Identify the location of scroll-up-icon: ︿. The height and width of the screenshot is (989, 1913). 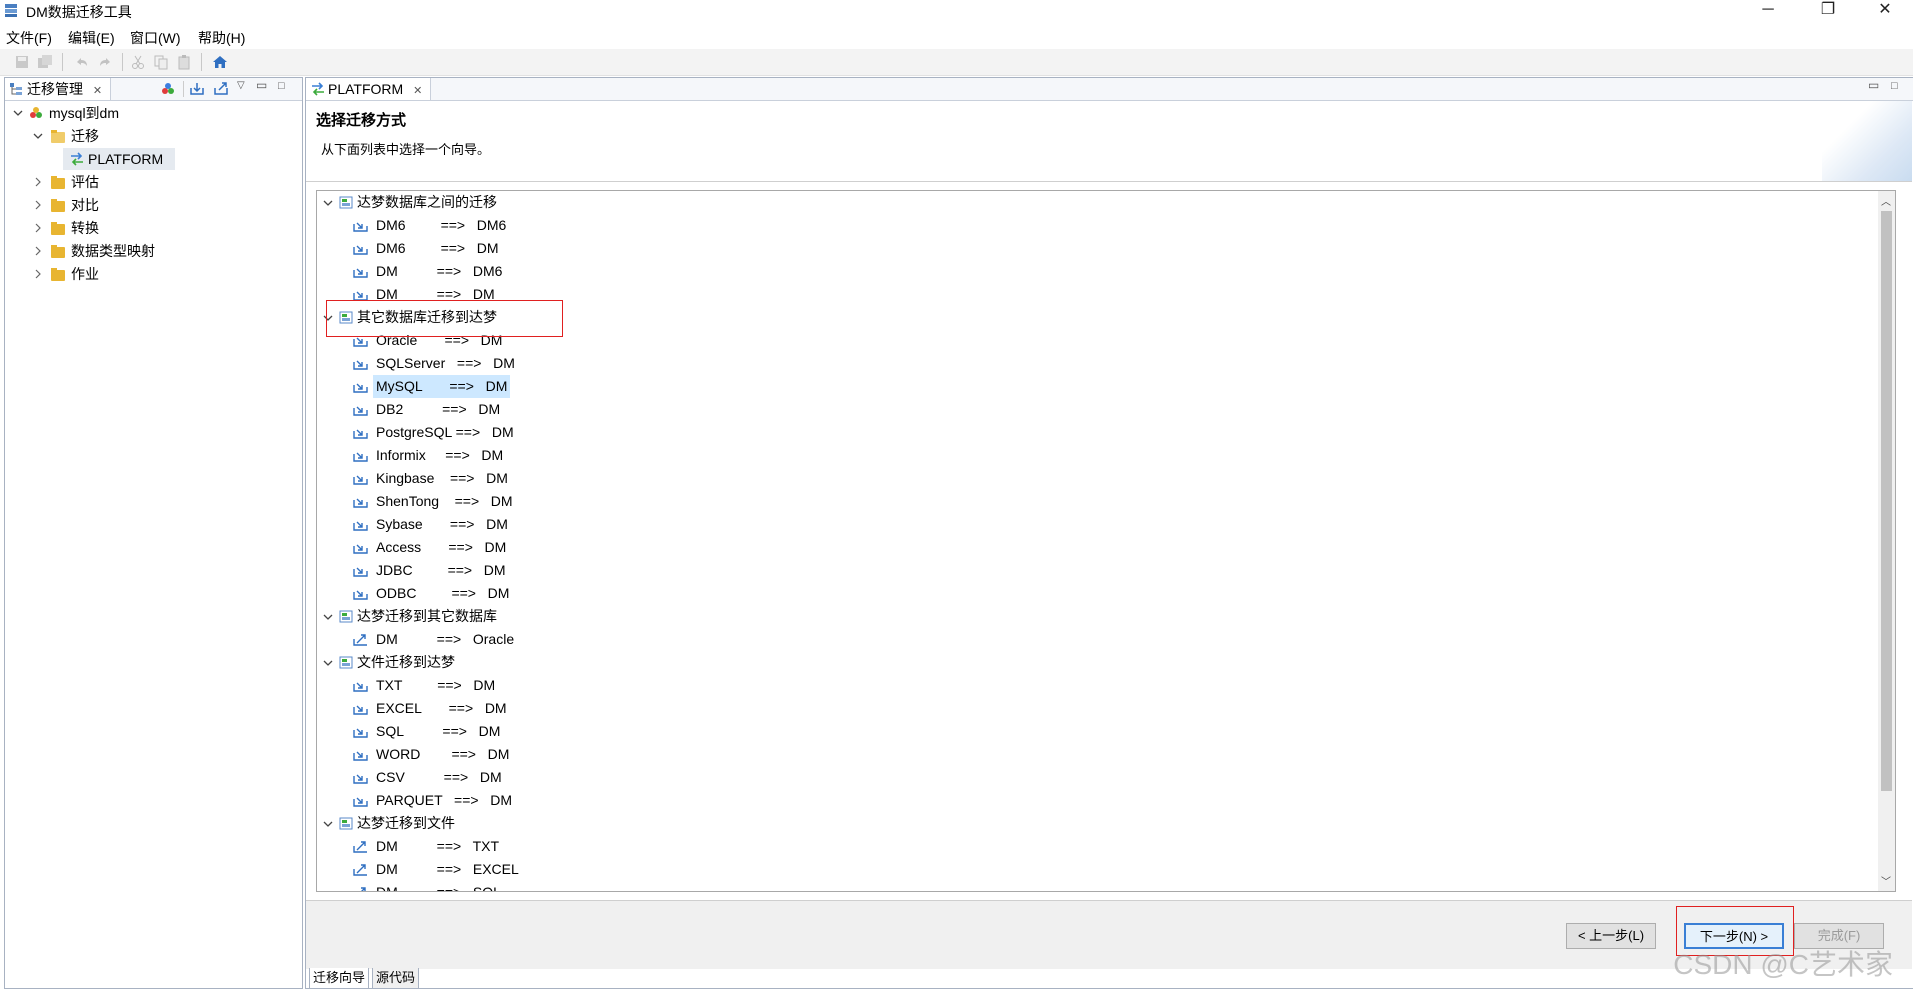
(1886, 200).